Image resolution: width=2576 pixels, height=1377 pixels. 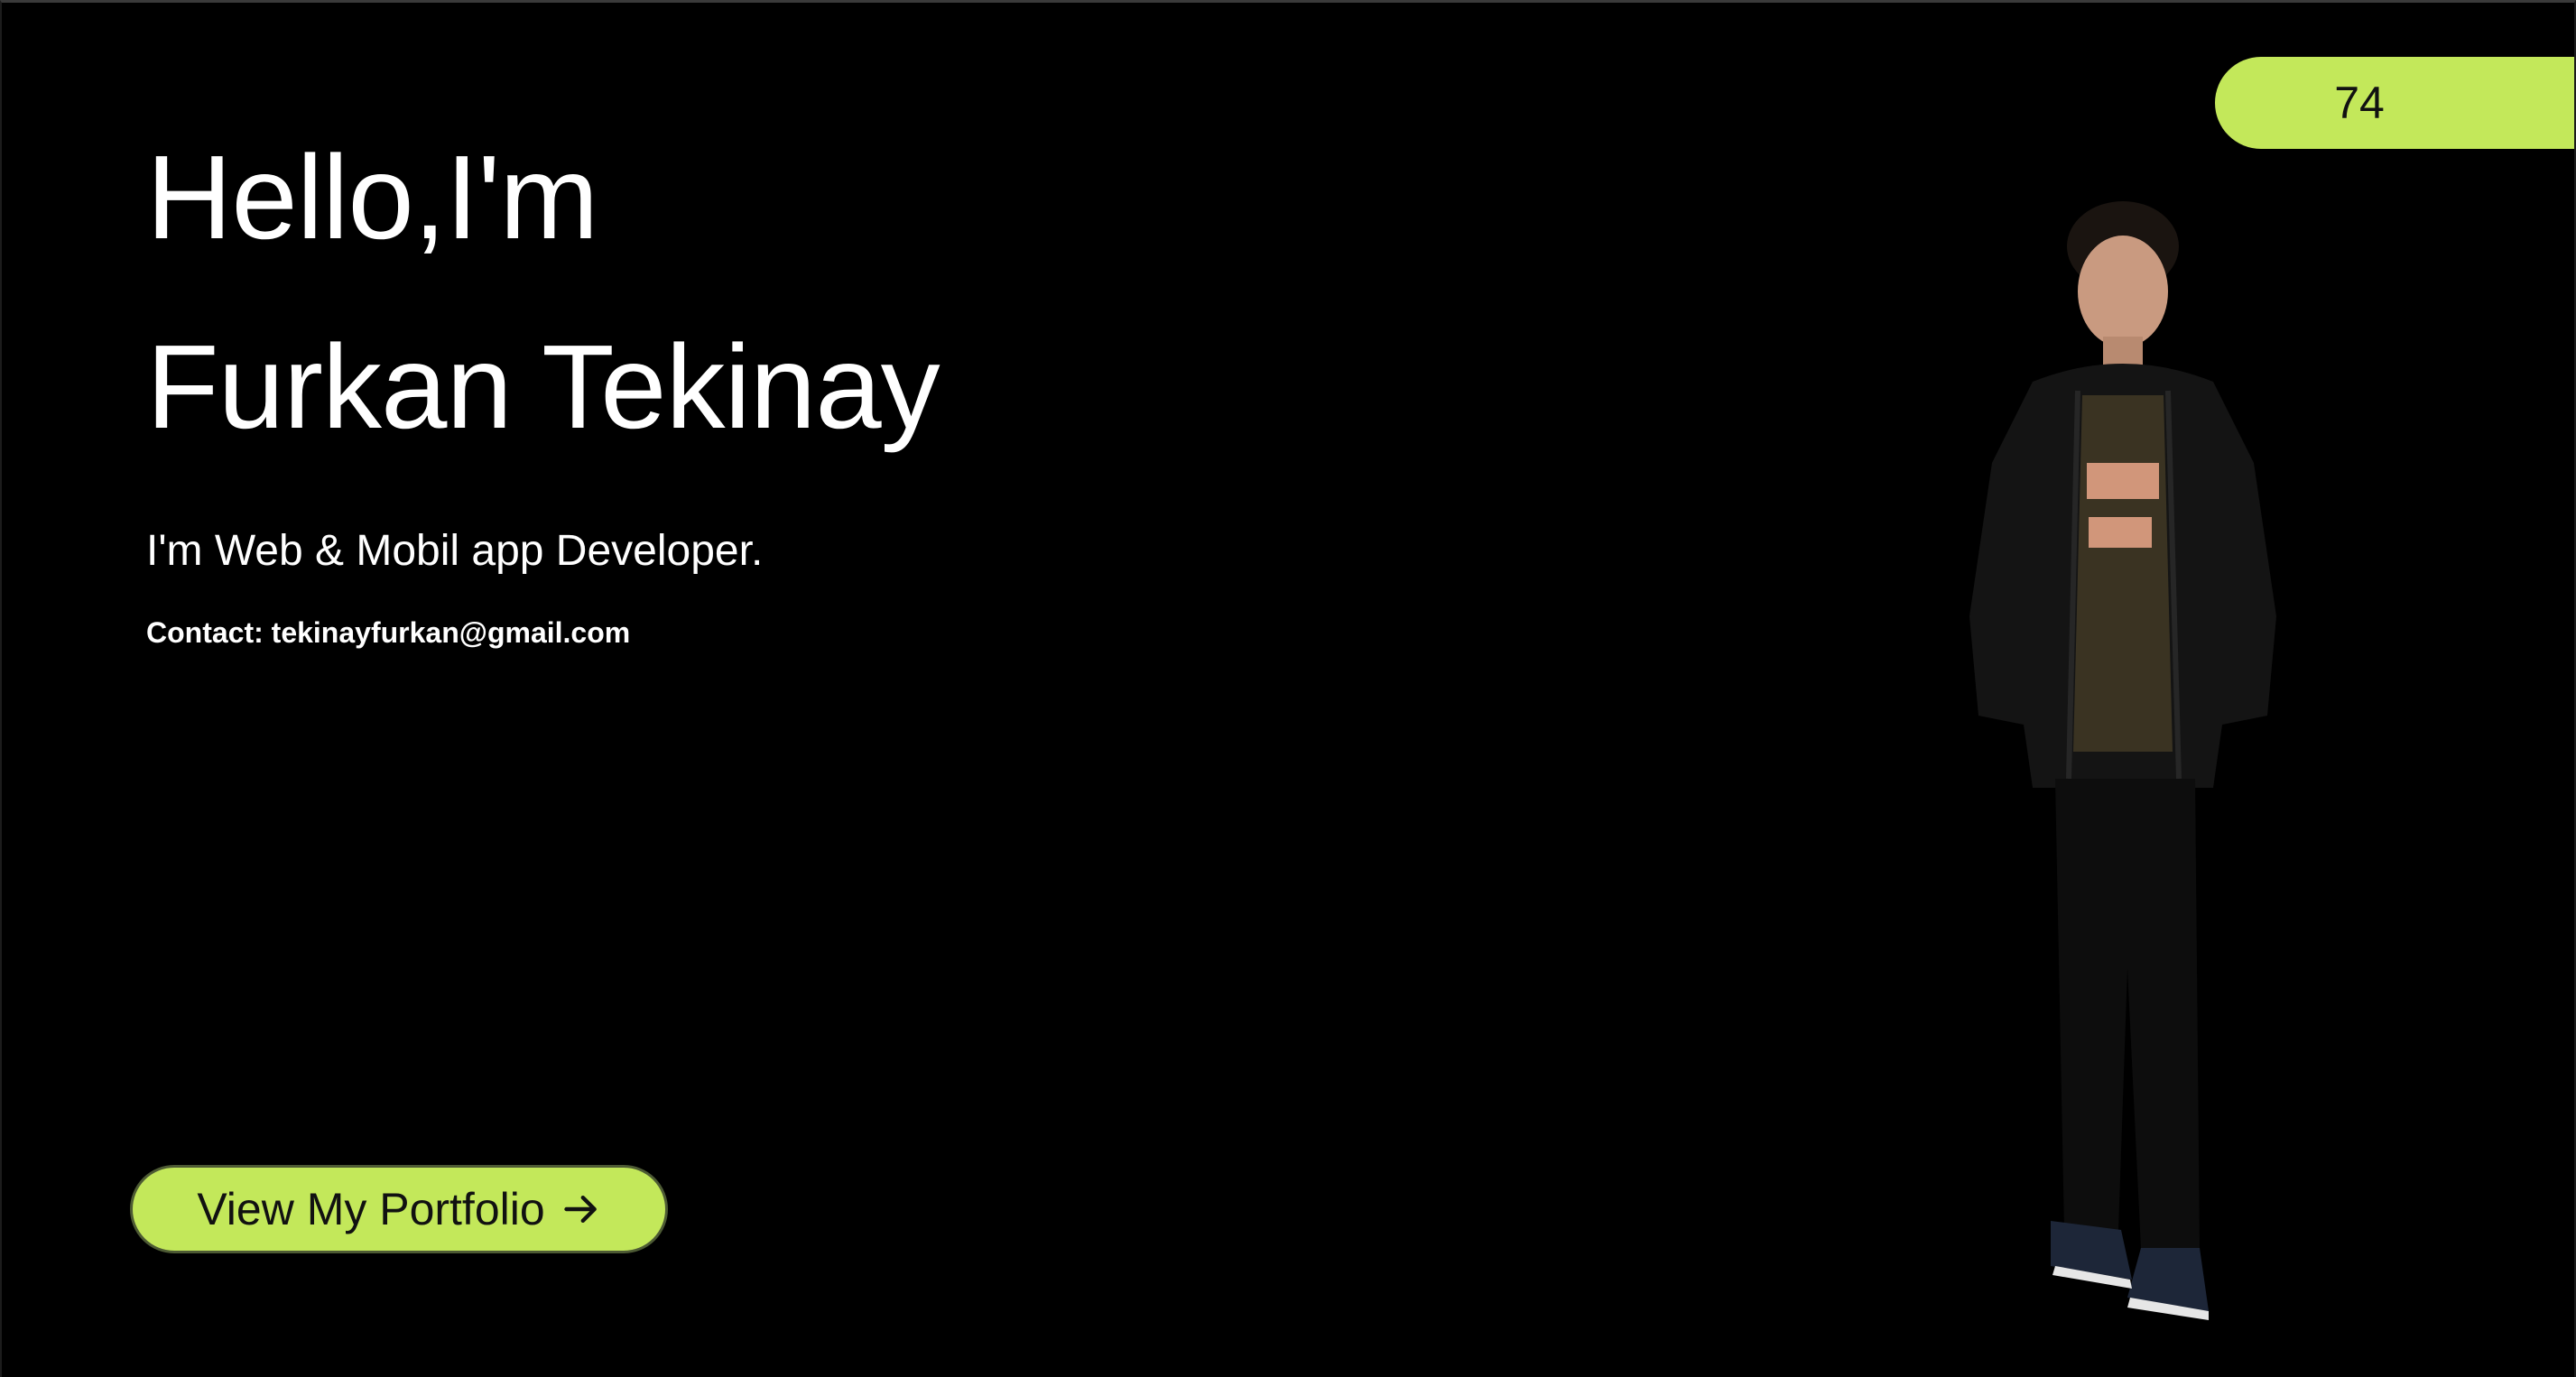 I want to click on arrow-right-icon, so click(x=580, y=1209).